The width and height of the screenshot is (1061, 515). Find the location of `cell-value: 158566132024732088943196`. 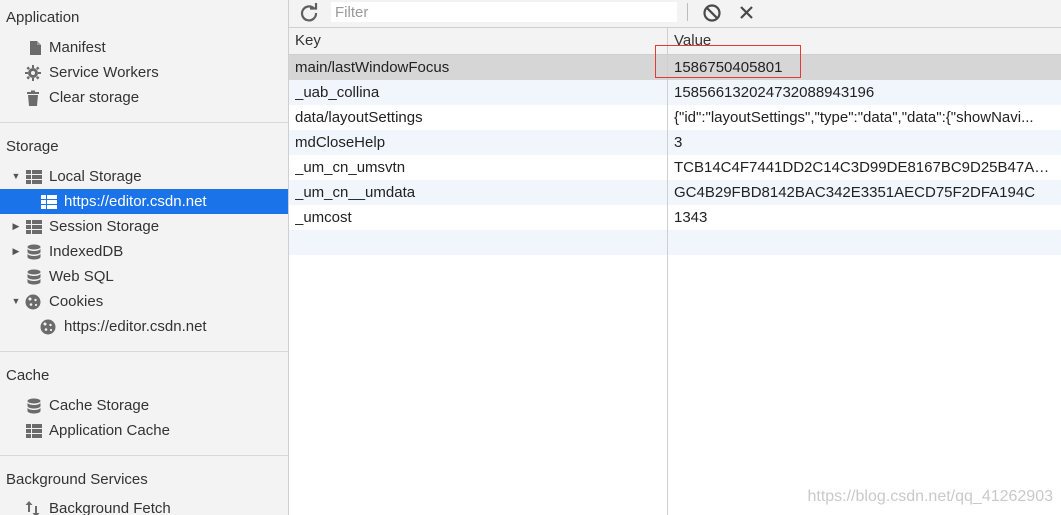

cell-value: 158566132024732088943196 is located at coordinates (864, 92).